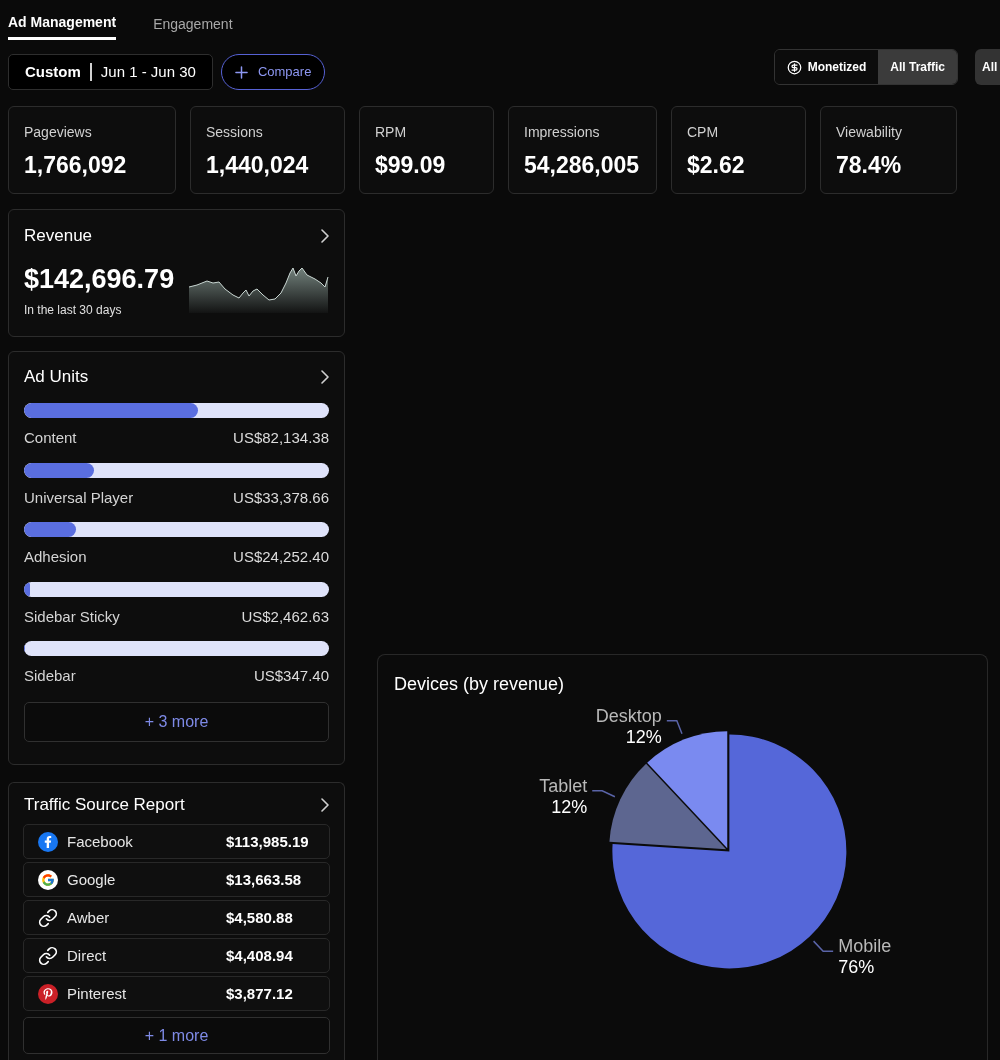 The height and width of the screenshot is (1060, 1000). What do you see at coordinates (58, 236) in the screenshot?
I see `card-title: Revenue` at bounding box center [58, 236].